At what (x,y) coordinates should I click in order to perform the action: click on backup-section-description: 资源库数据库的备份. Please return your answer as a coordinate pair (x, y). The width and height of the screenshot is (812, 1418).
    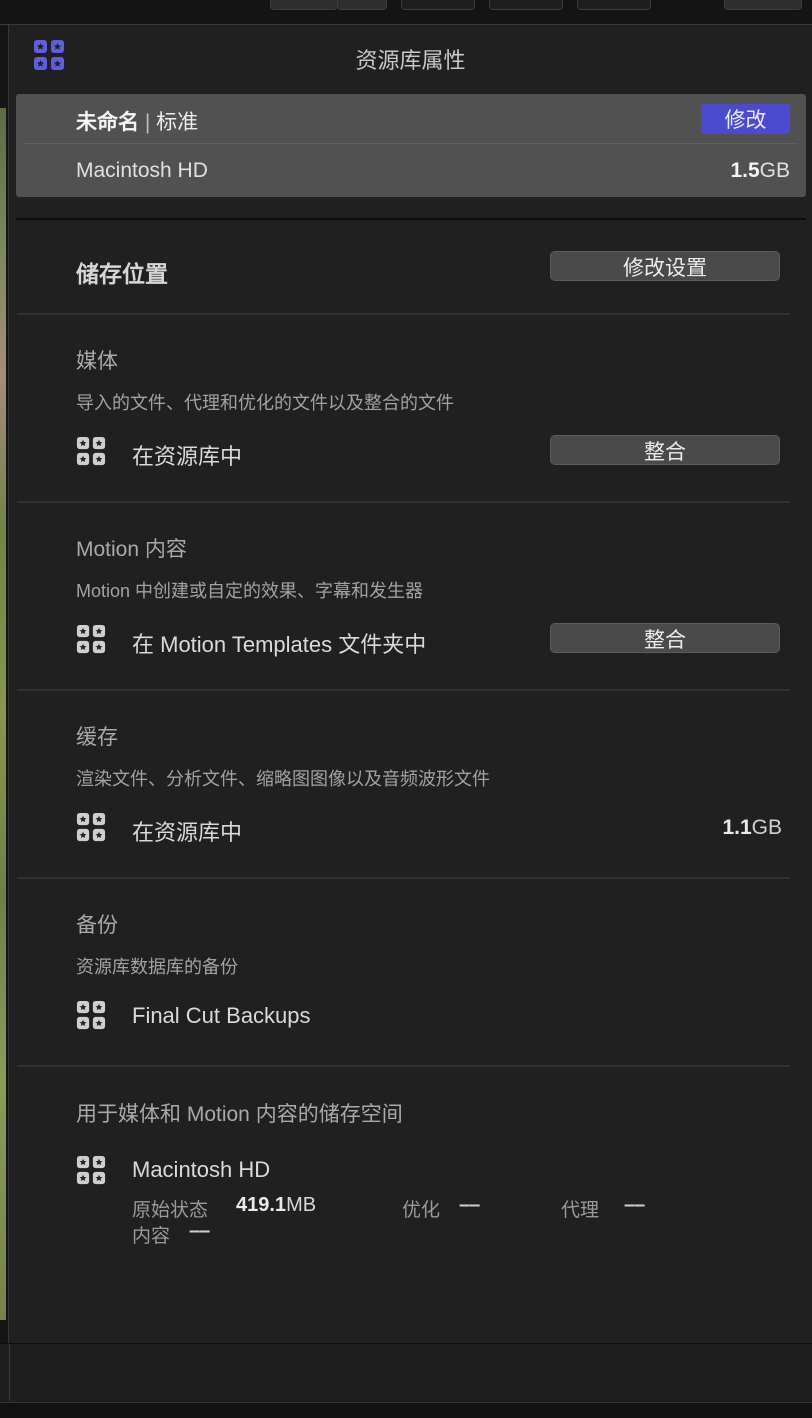
    Looking at the image, I should click on (157, 967).